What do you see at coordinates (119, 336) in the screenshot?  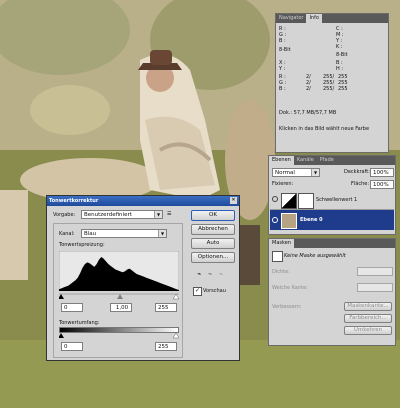 I see `output-slider` at bounding box center [119, 336].